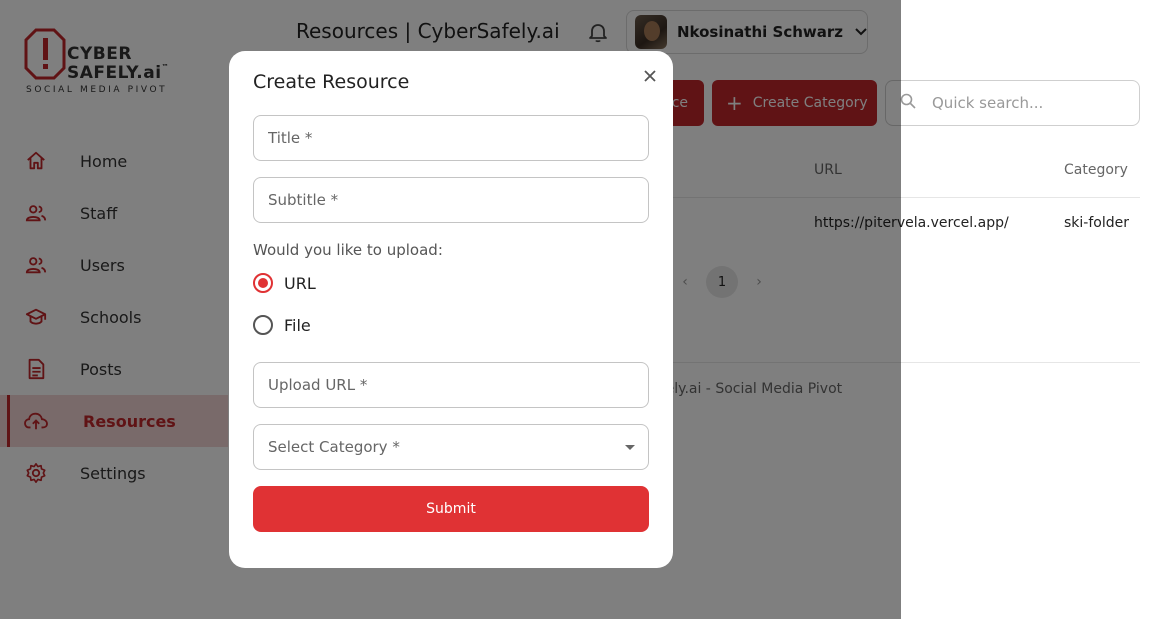 The width and height of the screenshot is (1164, 619). Describe the element at coordinates (334, 447) in the screenshot. I see `category-select-placeholder: Select Category *` at that location.